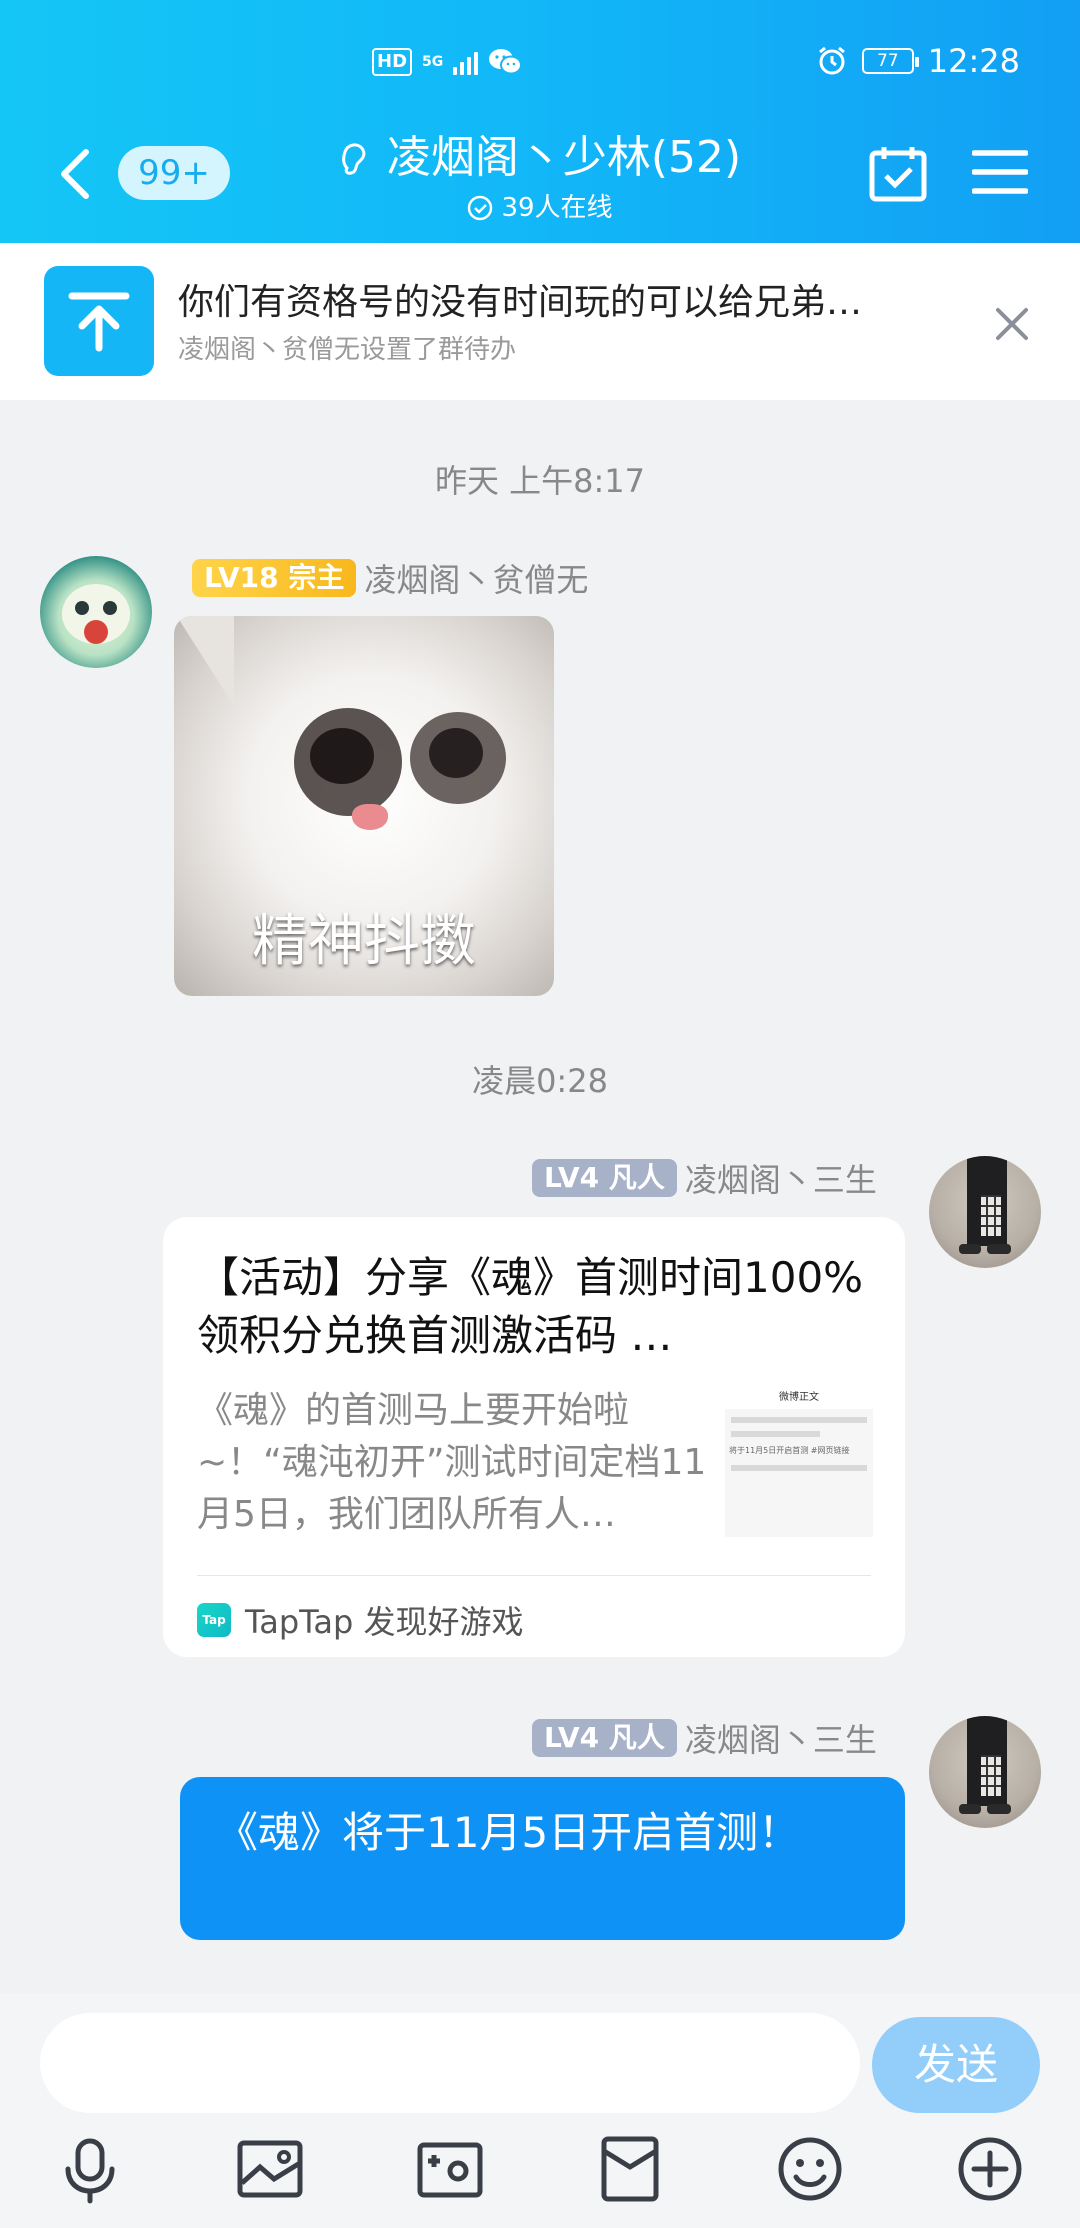  What do you see at coordinates (174, 173) in the screenshot?
I see `unread-count-badge: 99+` at bounding box center [174, 173].